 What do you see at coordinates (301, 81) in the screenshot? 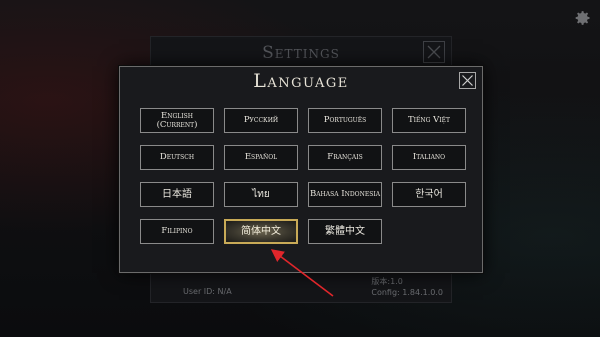
I see `dialog-title: Language` at bounding box center [301, 81].